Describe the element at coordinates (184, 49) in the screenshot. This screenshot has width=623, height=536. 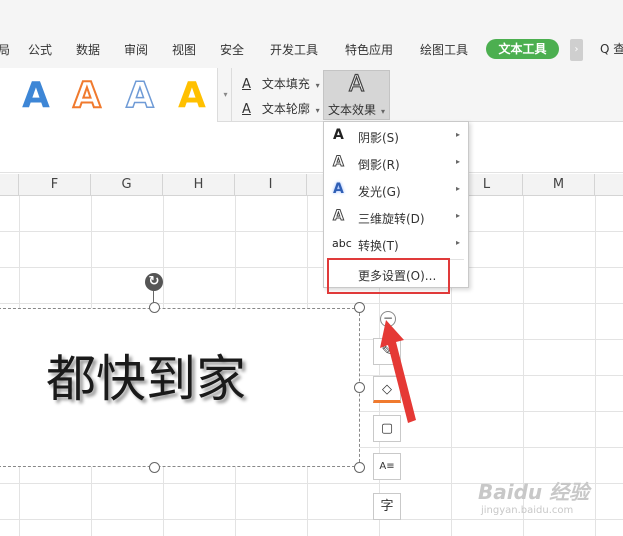
I see `tab-view: 视图` at that location.